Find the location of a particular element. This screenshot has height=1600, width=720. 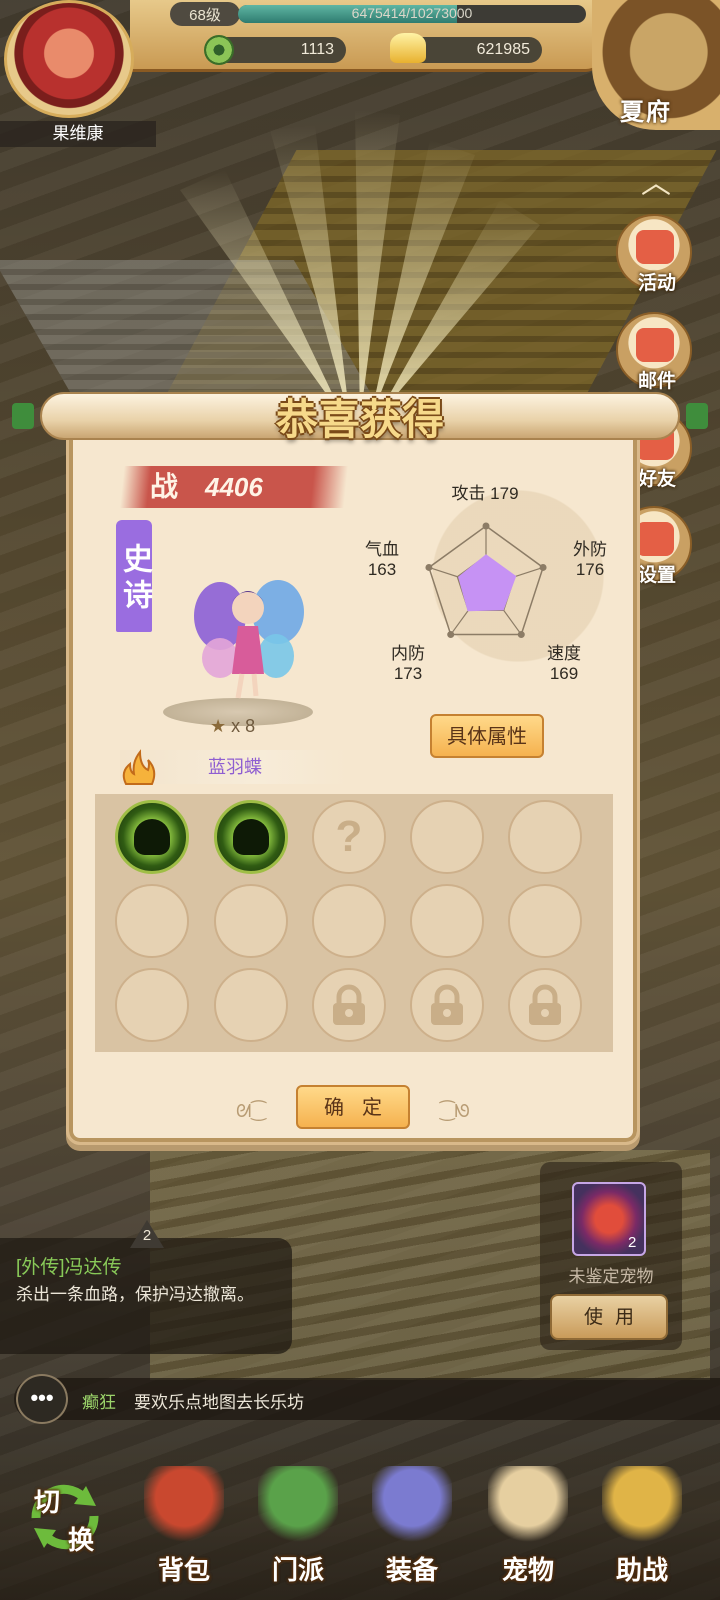

radar-vertex-outer_defense is located at coordinates (543, 567).